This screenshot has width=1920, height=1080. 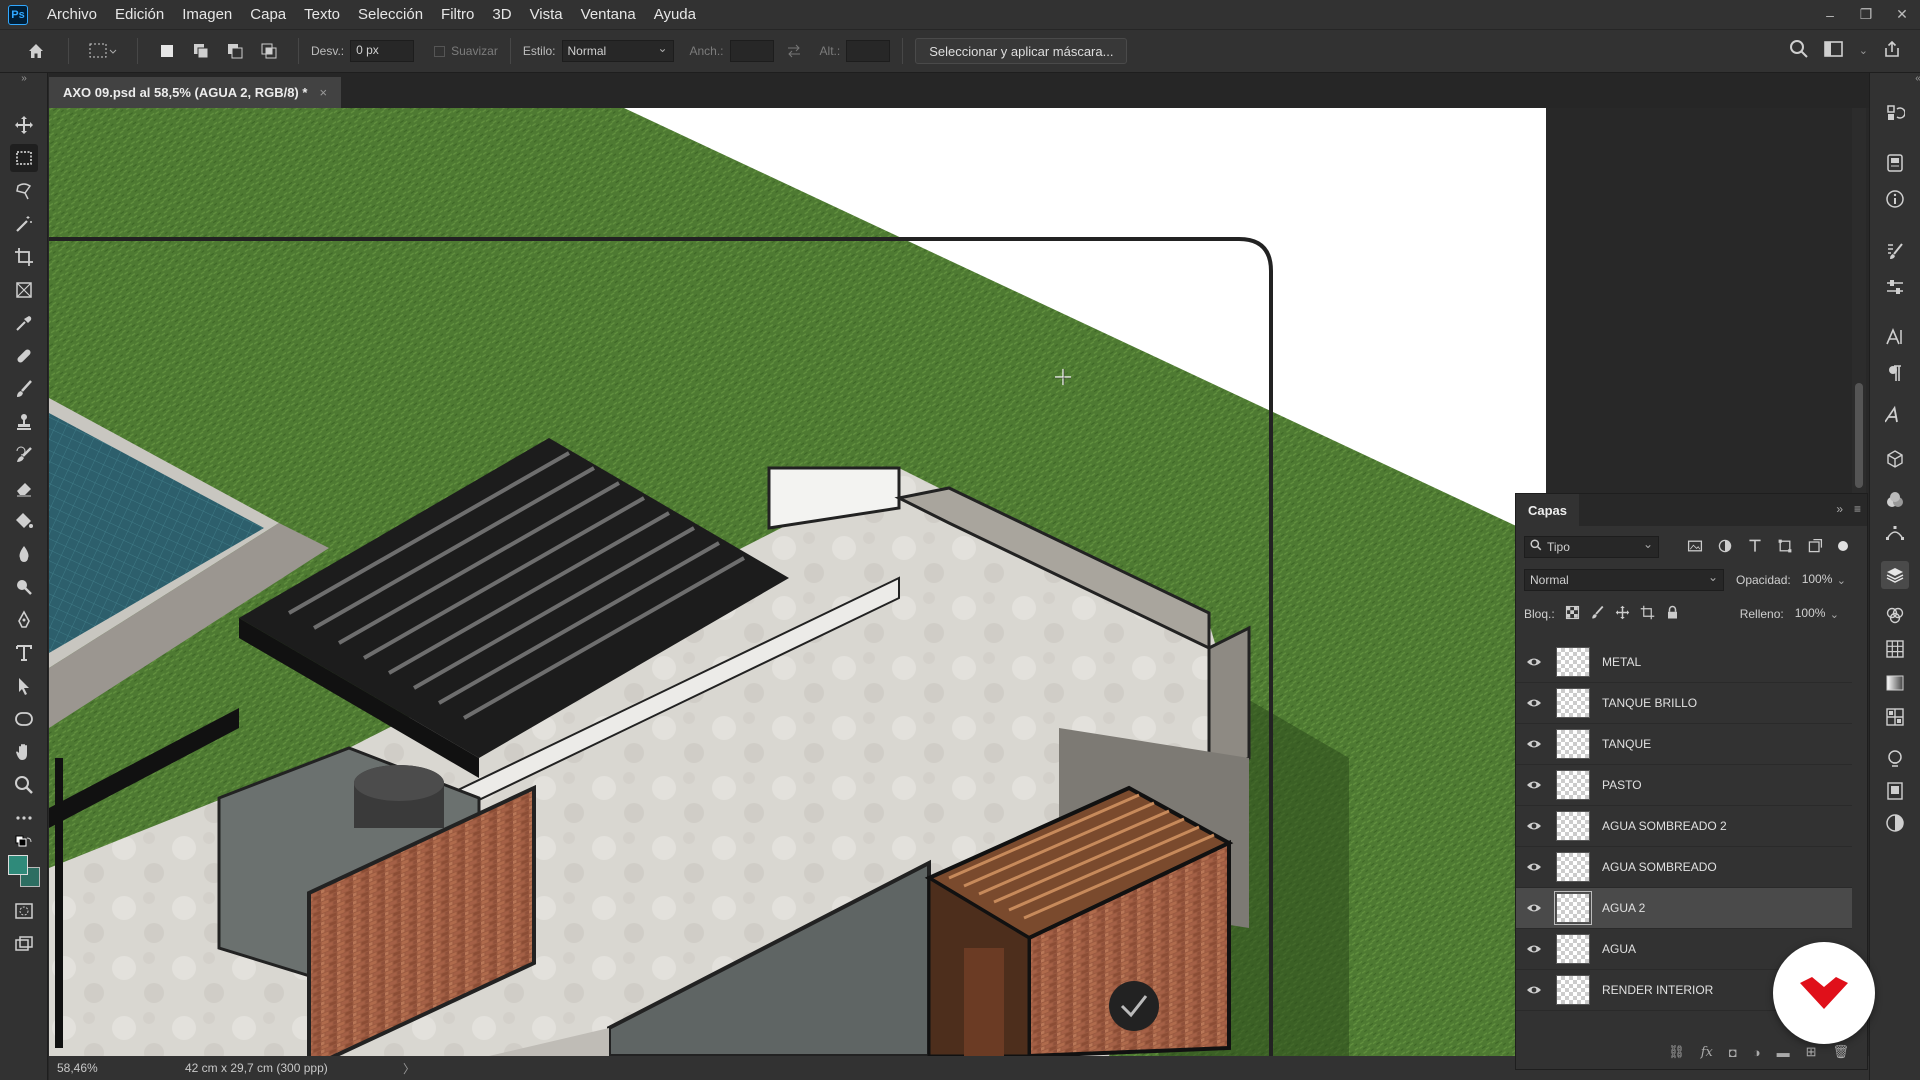 I want to click on intersect-selection-icon, so click(x=269, y=51).